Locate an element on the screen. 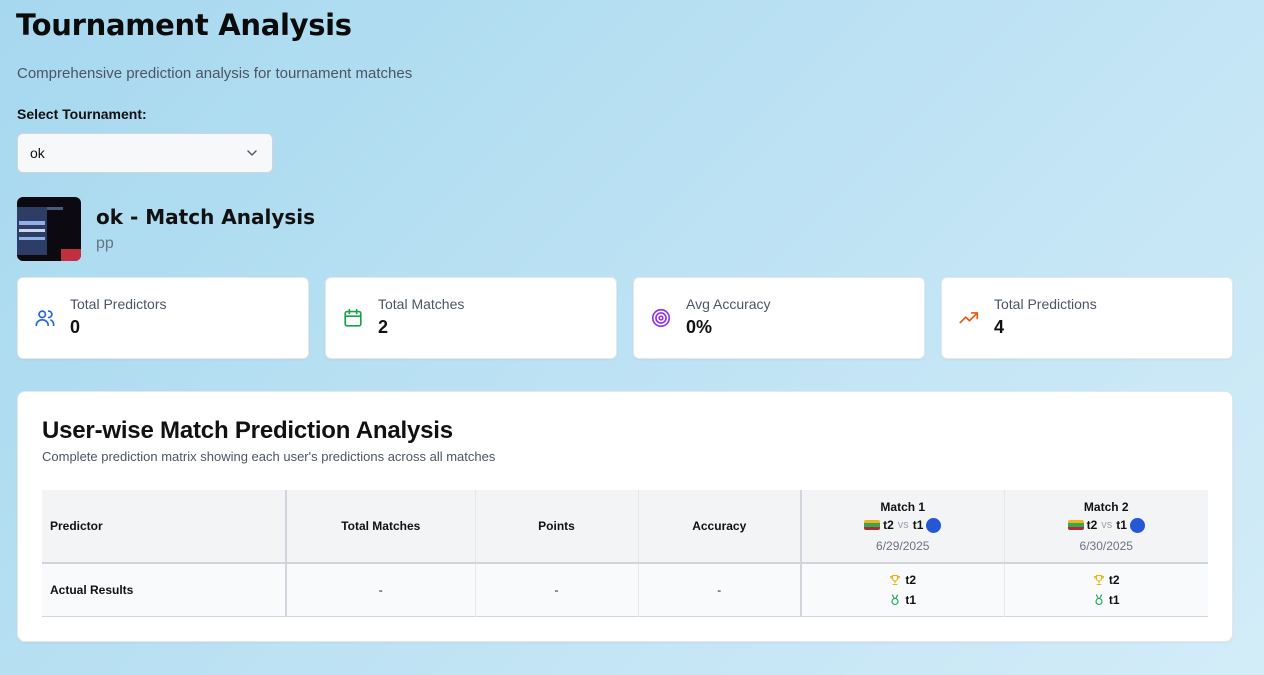  calendar-icon is located at coordinates (353, 318).